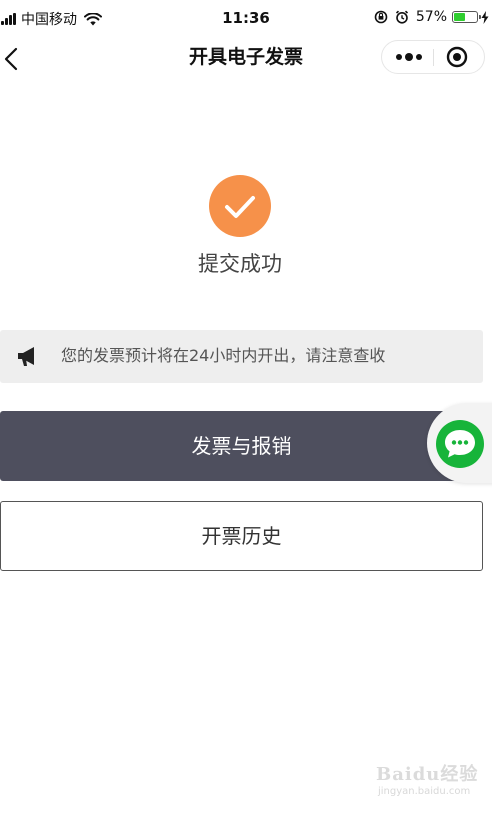 This screenshot has width=492, height=816. I want to click on target-circle-icon, so click(457, 57).